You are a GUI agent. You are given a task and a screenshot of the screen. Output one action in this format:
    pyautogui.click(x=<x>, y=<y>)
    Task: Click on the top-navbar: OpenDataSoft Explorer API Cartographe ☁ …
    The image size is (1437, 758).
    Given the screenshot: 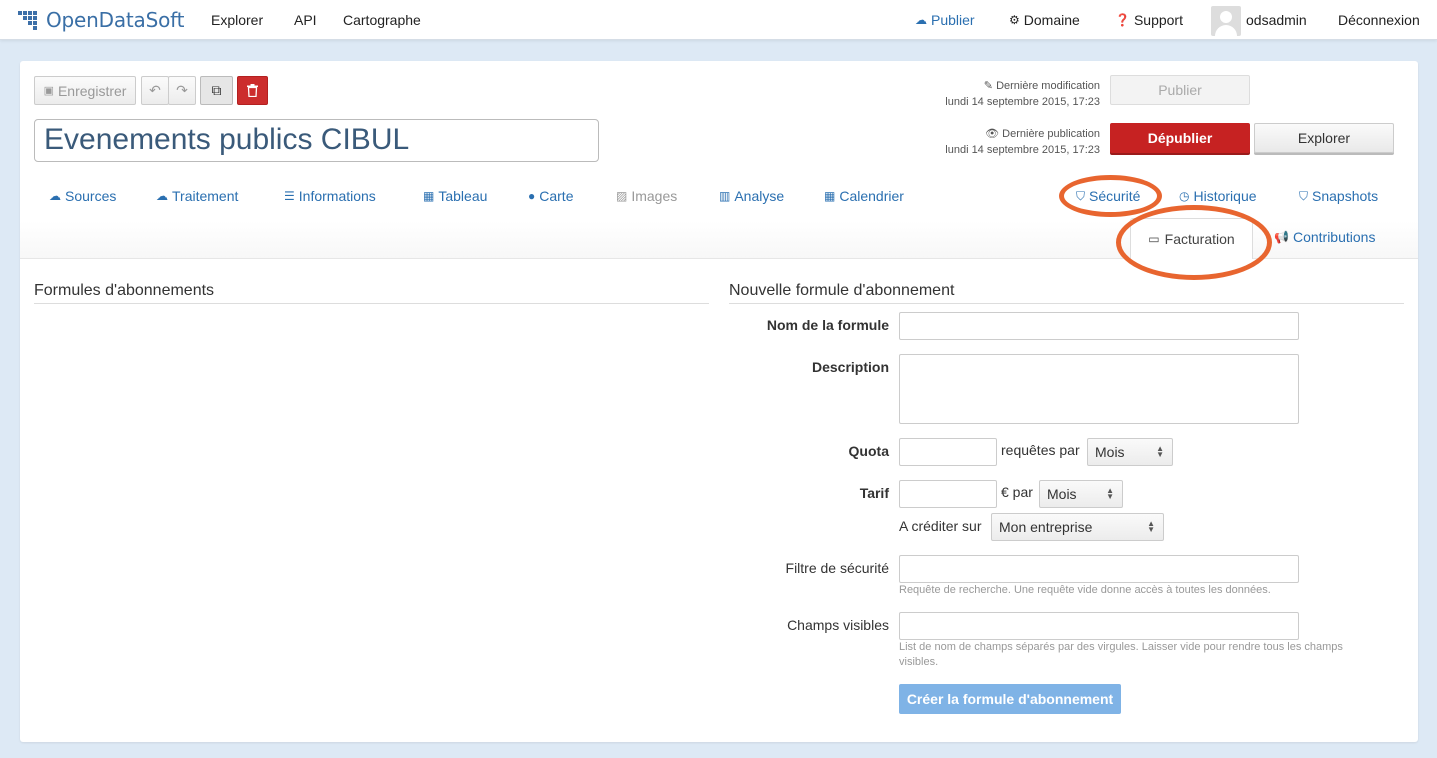 What is the action you would take?
    pyautogui.click(x=718, y=20)
    